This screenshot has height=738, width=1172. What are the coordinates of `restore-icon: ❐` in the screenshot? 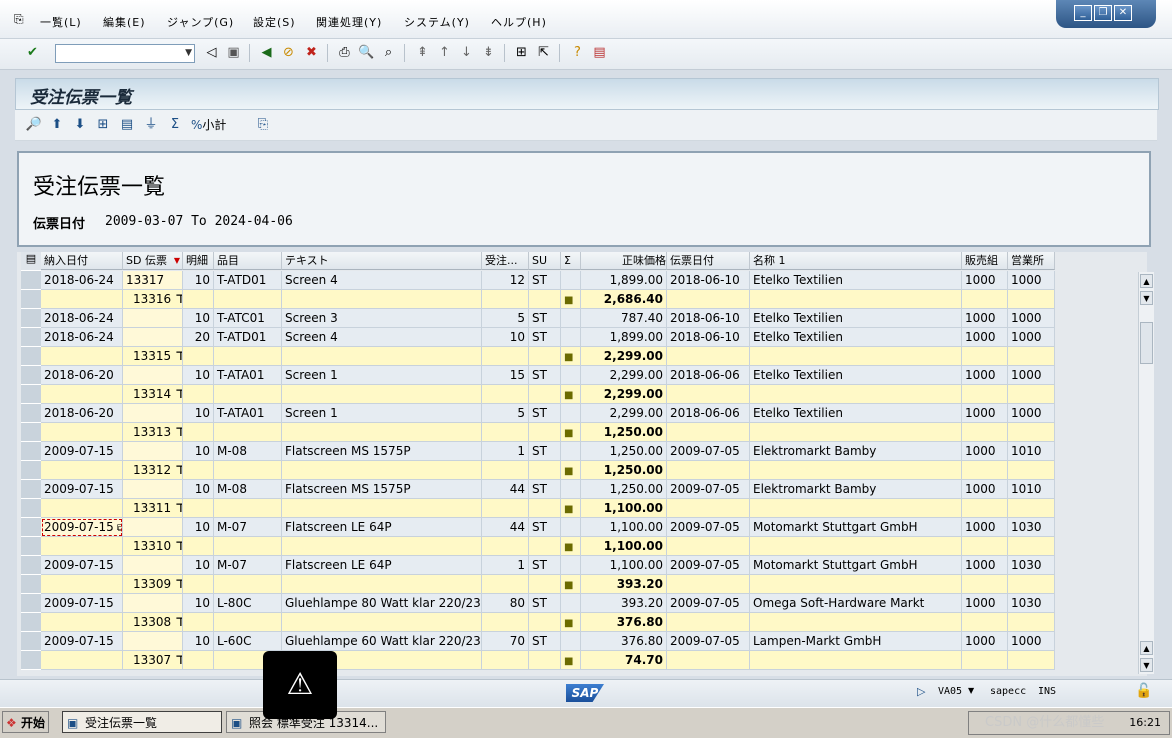 It's located at (1103, 13).